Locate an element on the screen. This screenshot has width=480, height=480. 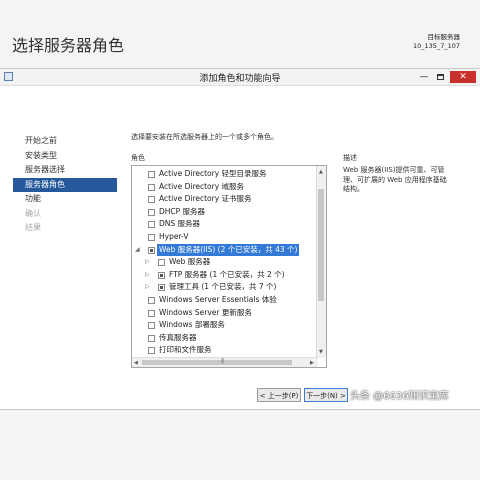
scroll-down-arrow-icon: ▼ is located at coordinates (321, 352).